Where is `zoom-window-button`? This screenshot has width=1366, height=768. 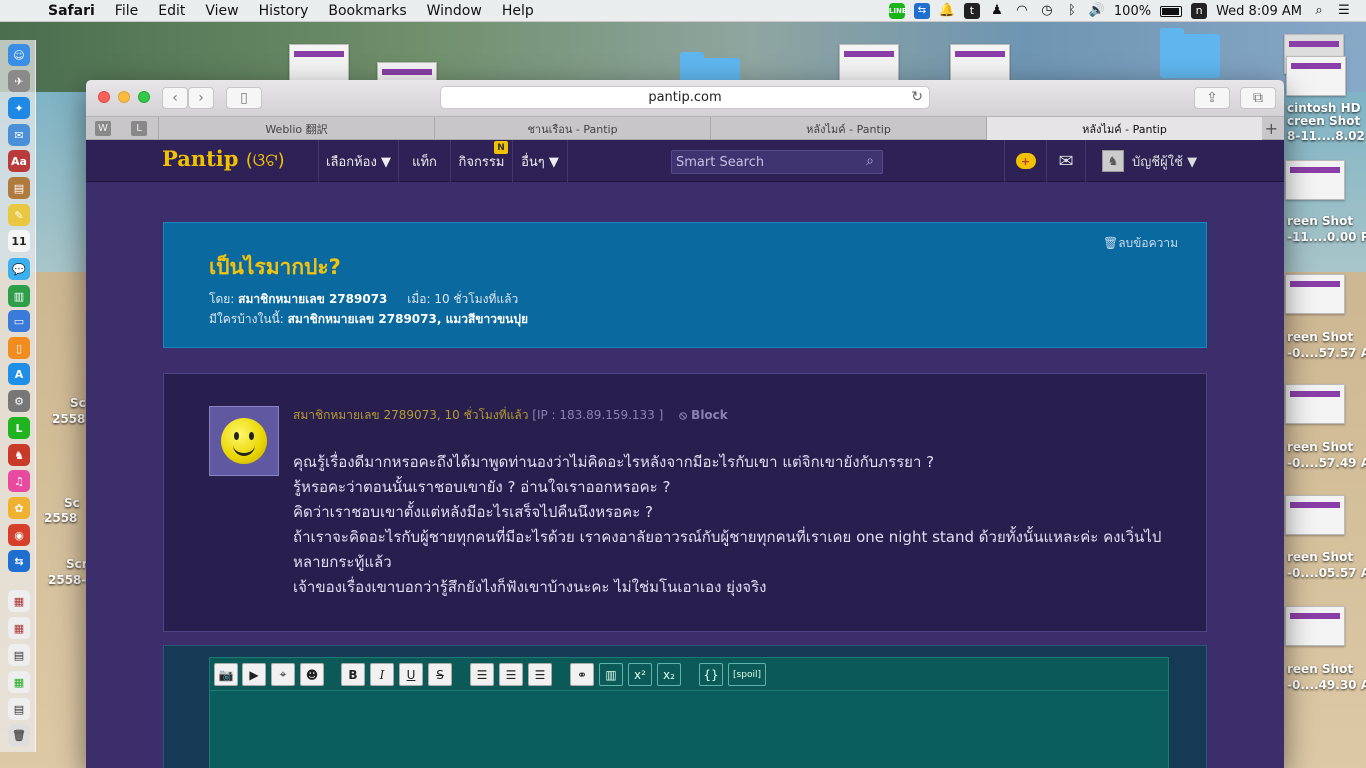 zoom-window-button is located at coordinates (144, 97).